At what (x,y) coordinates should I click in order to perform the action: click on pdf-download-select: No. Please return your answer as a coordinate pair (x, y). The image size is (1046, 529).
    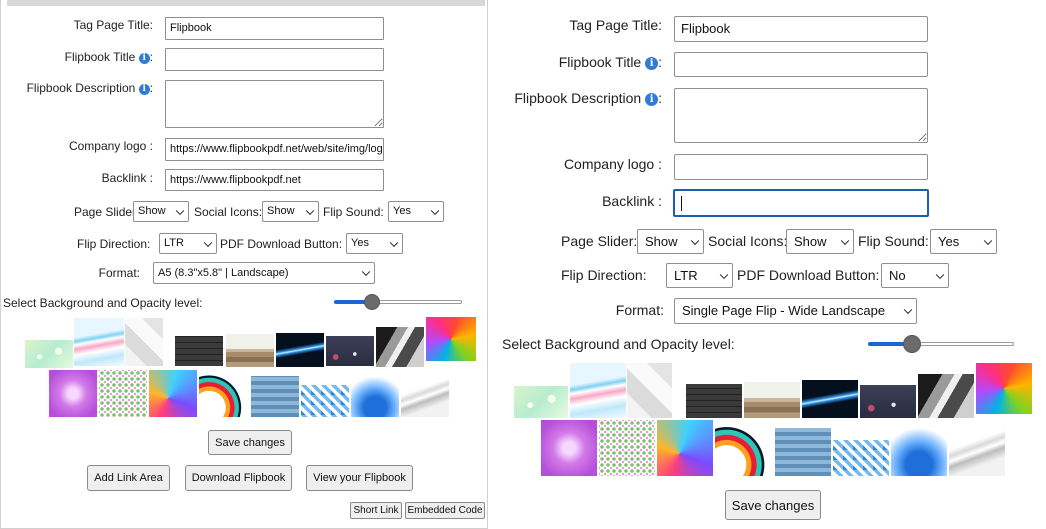
    Looking at the image, I should click on (915, 275).